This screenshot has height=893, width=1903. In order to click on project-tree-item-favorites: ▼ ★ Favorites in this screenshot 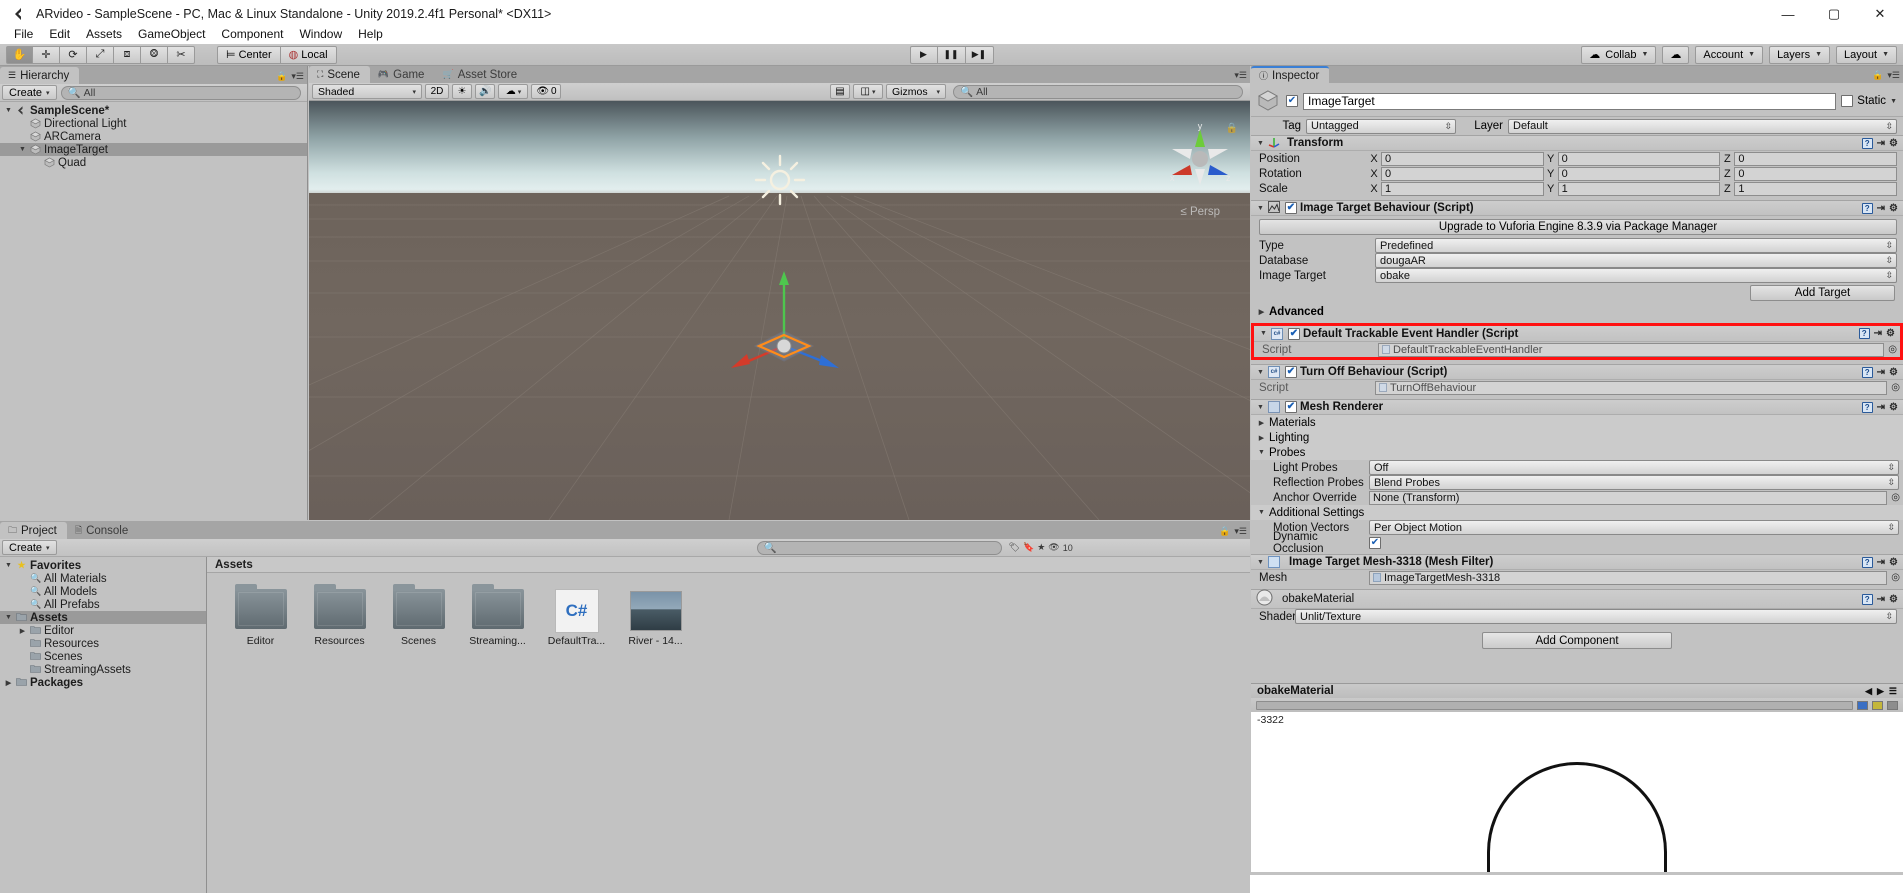, I will do `click(103, 565)`.